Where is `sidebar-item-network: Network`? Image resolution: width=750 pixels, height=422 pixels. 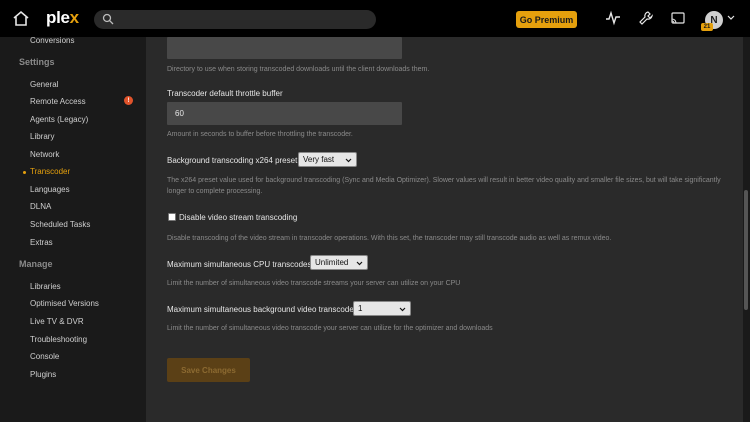
sidebar-item-network: Network is located at coordinates (44, 154).